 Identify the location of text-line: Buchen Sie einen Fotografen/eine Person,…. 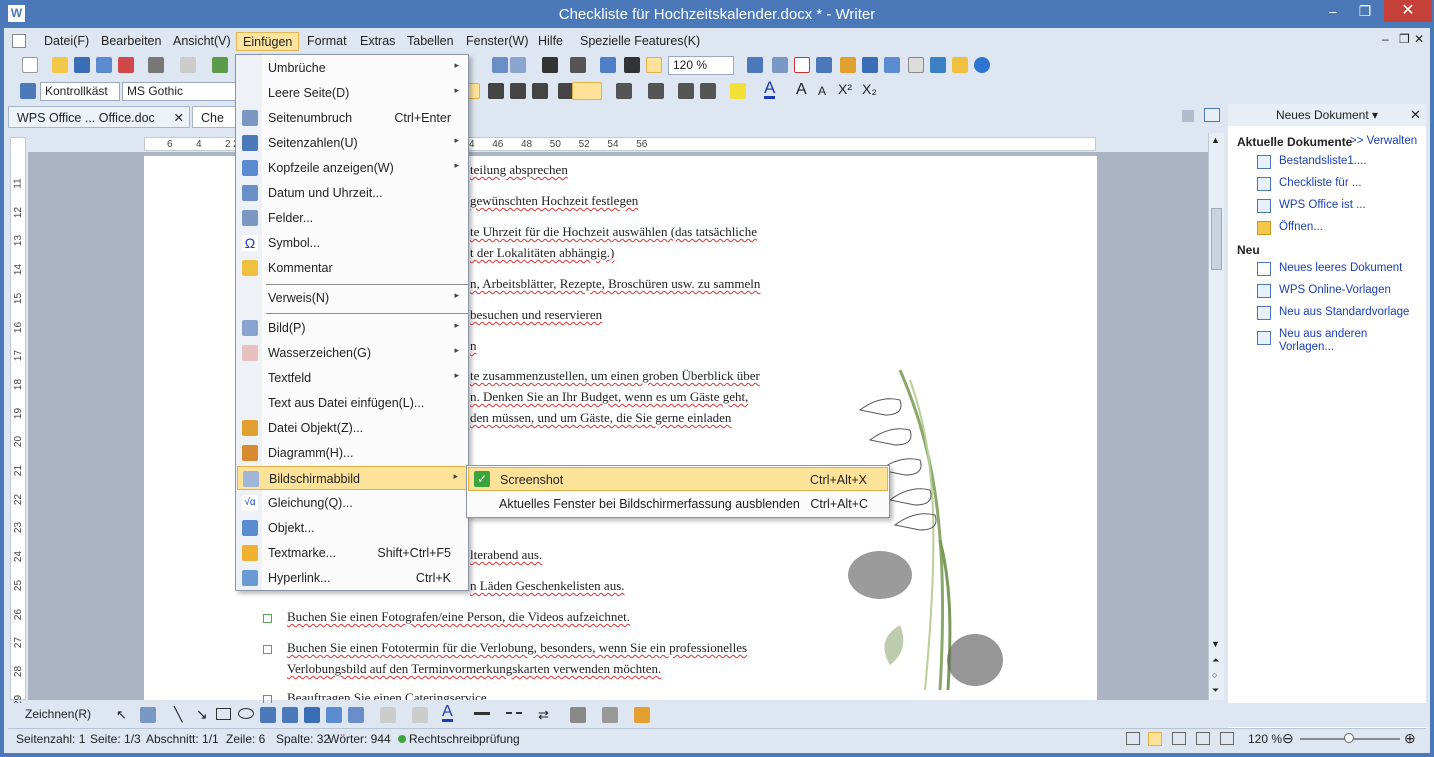
(458, 617).